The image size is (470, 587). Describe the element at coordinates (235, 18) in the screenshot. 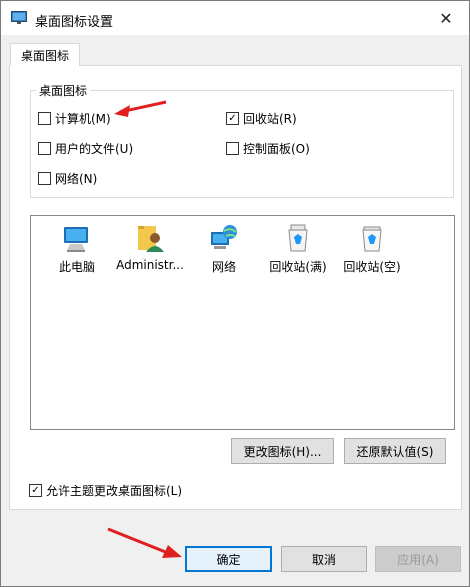

I see `title-bar: 桌面图标设置 ✕` at that location.